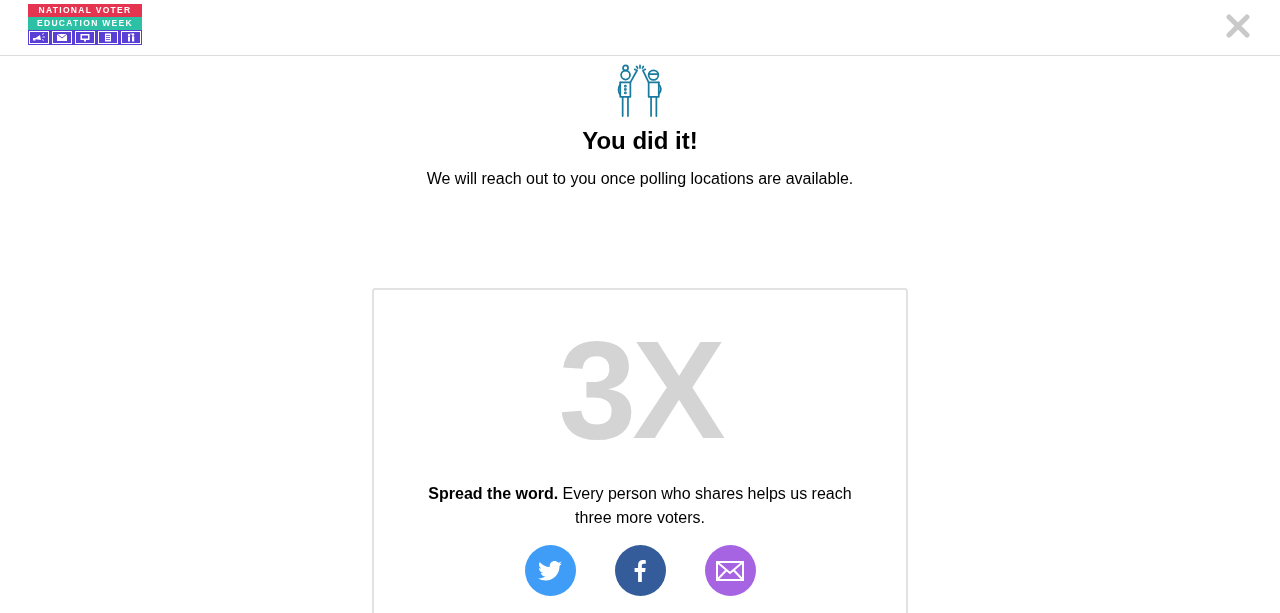 This screenshot has width=1280, height=613. I want to click on success-message: We will reach out to you once polling locations are available., so click(640, 179).